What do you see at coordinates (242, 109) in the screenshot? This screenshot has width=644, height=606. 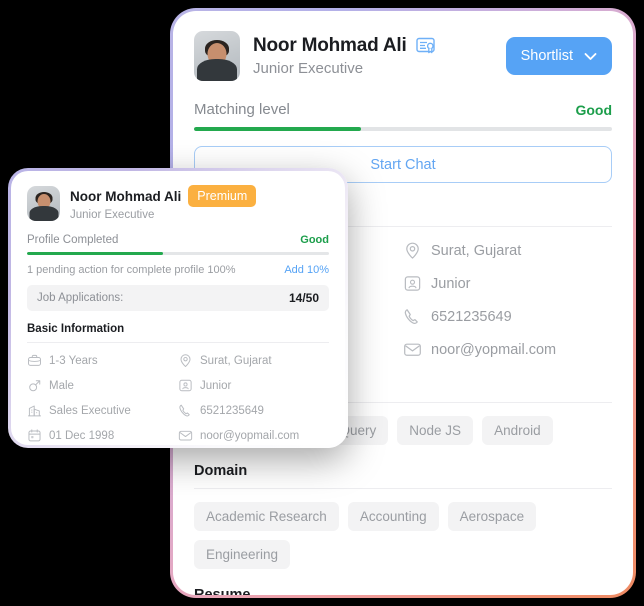 I see `matching-level-label: Matching level` at bounding box center [242, 109].